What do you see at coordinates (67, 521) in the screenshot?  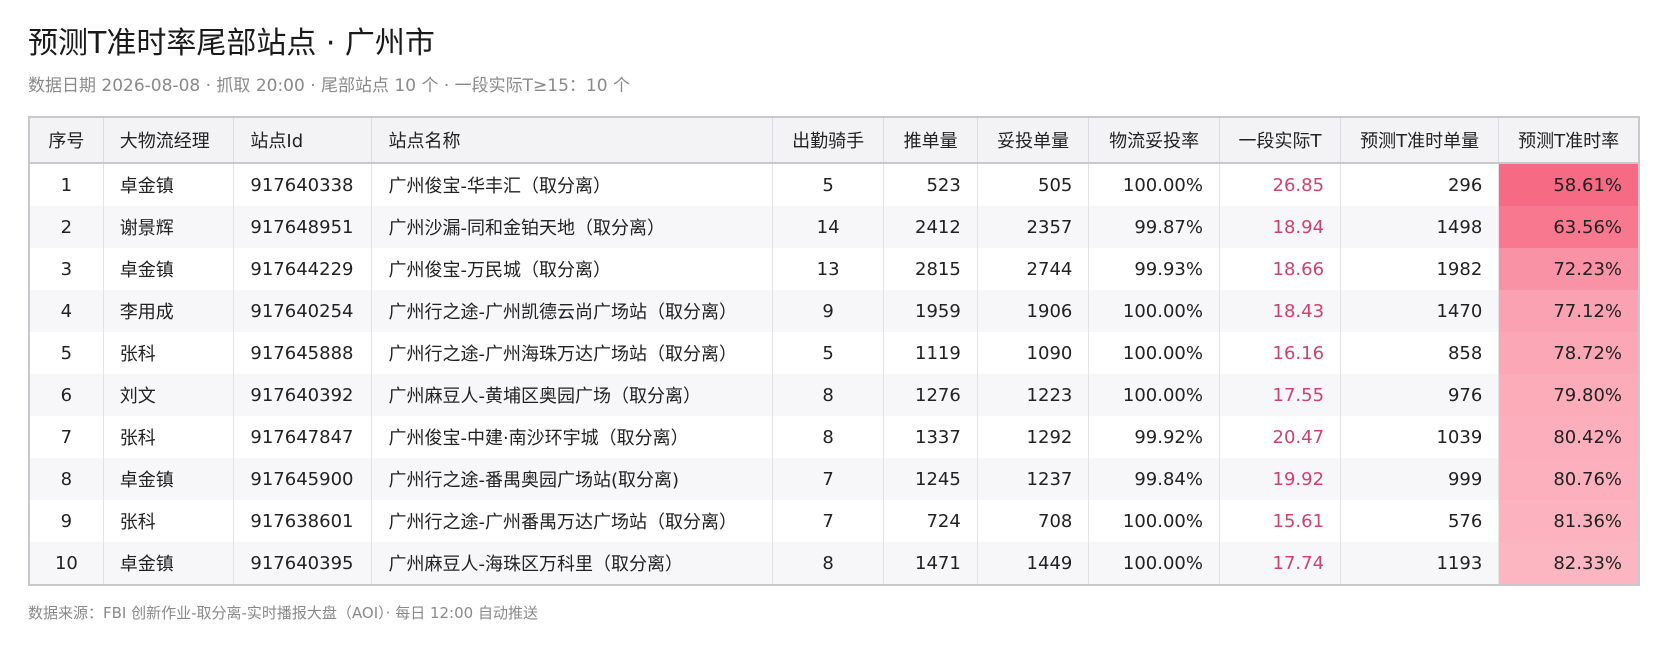 I see `cell-index: 9` at bounding box center [67, 521].